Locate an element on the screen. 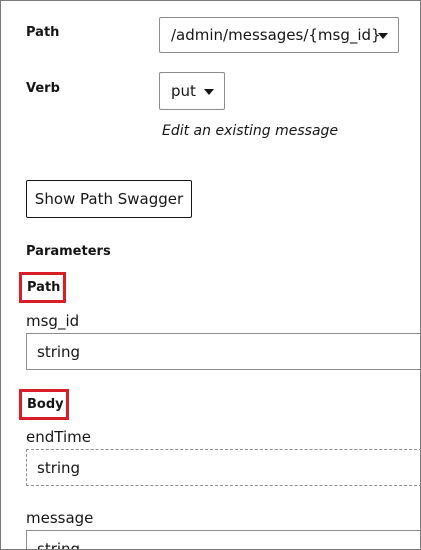 This screenshot has height=550, width=421. parameters-heading: Parameters is located at coordinates (68, 251).